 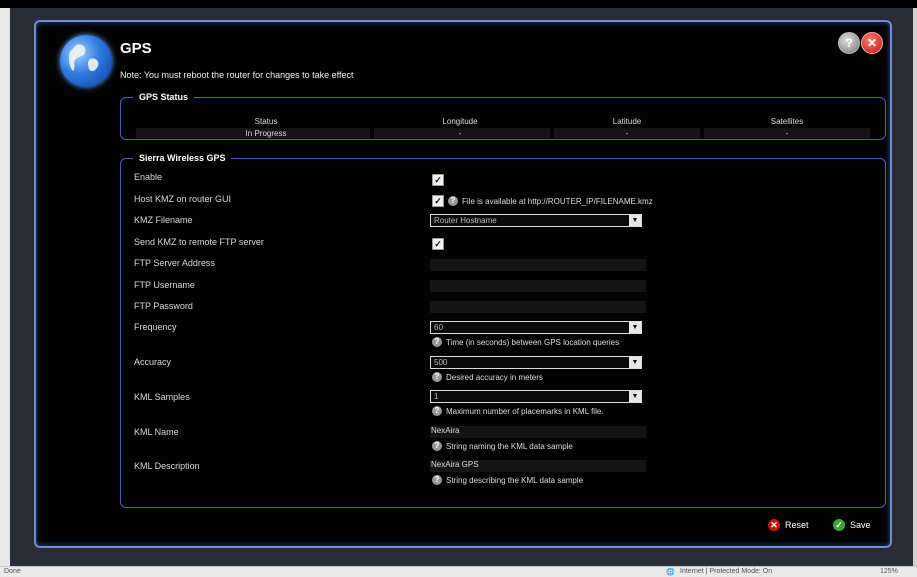 I want to click on zoom-level: 125%, so click(x=889, y=571).